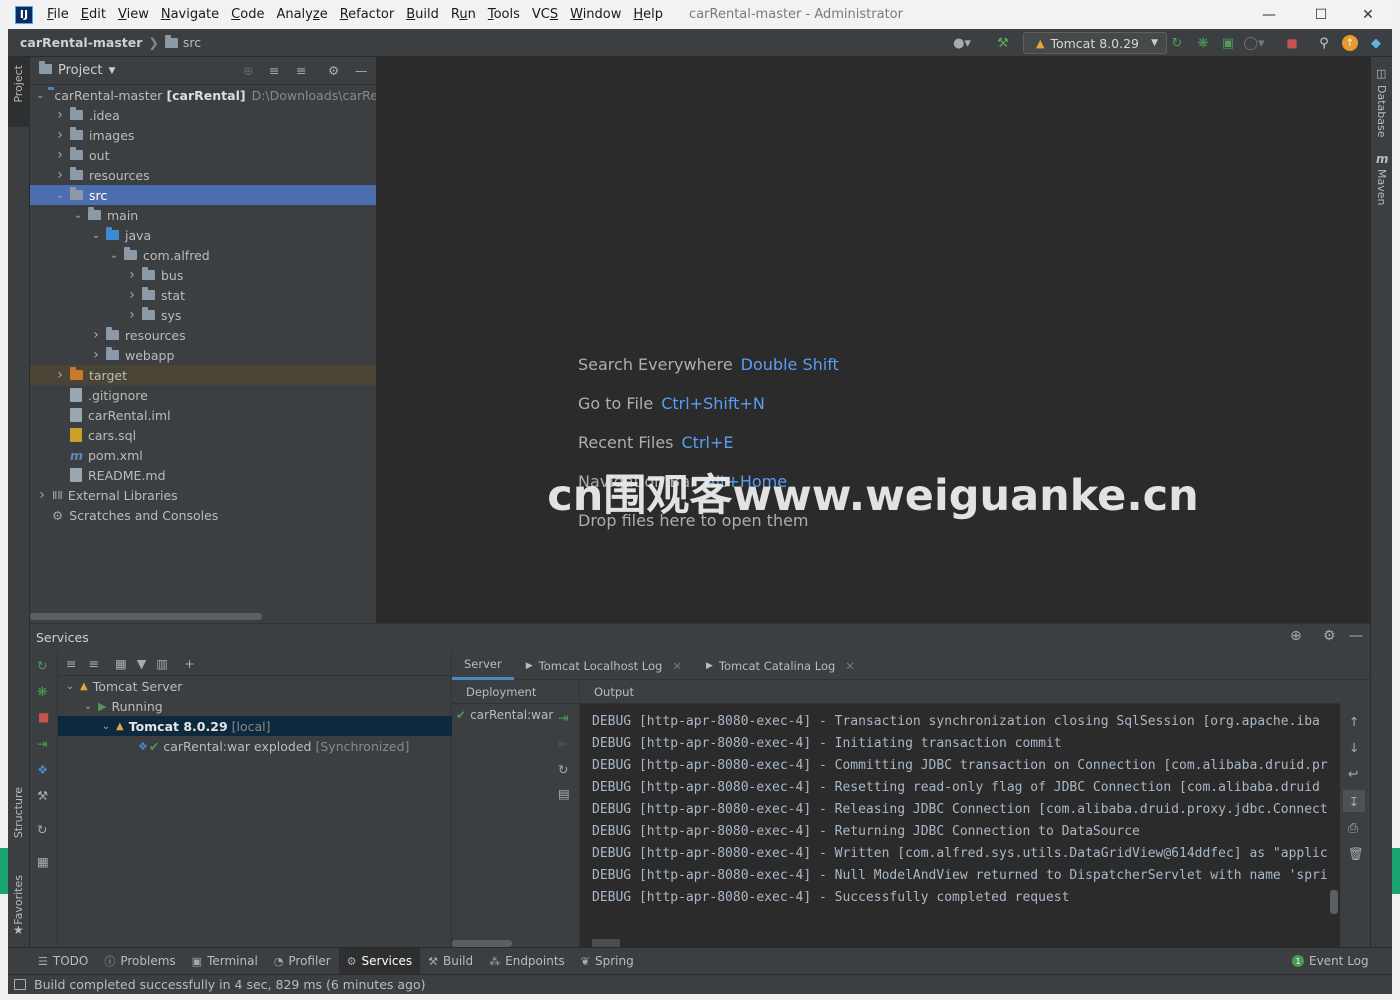 This screenshot has width=1400, height=1000. Describe the element at coordinates (1354, 721) in the screenshot. I see `scroll-up-icon: ↑` at that location.